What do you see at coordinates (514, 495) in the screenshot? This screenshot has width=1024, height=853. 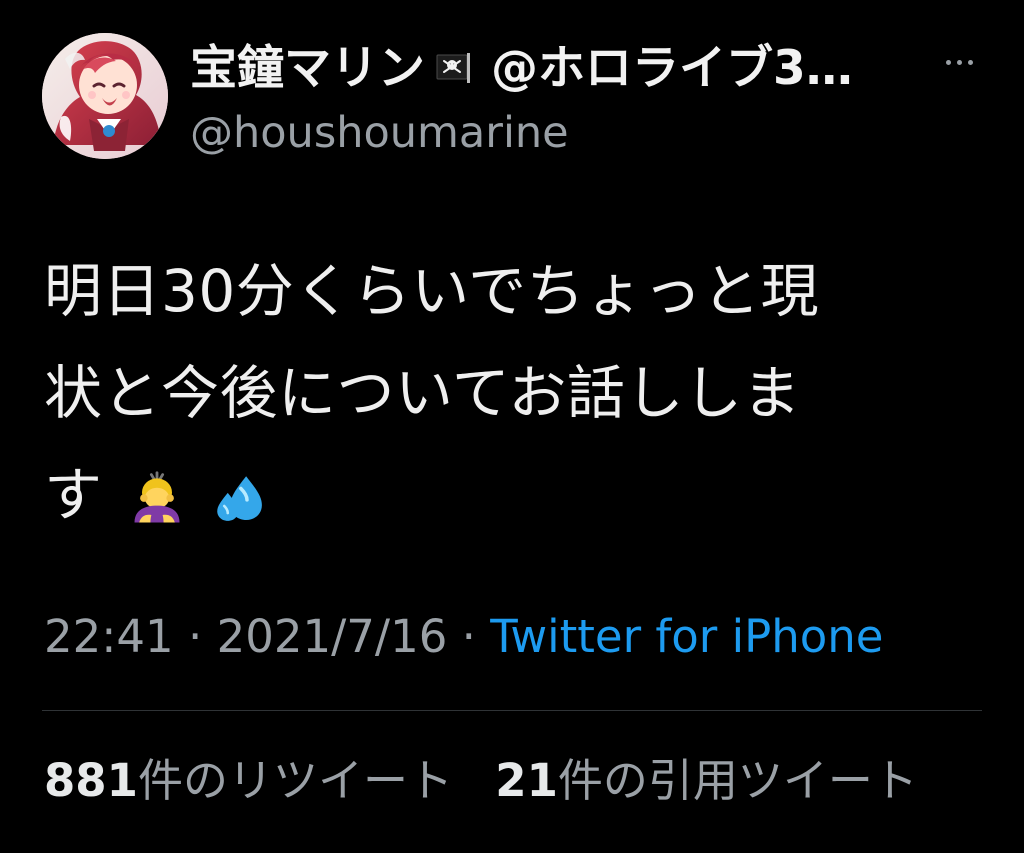 I see `tweet-text-line-3: す` at bounding box center [514, 495].